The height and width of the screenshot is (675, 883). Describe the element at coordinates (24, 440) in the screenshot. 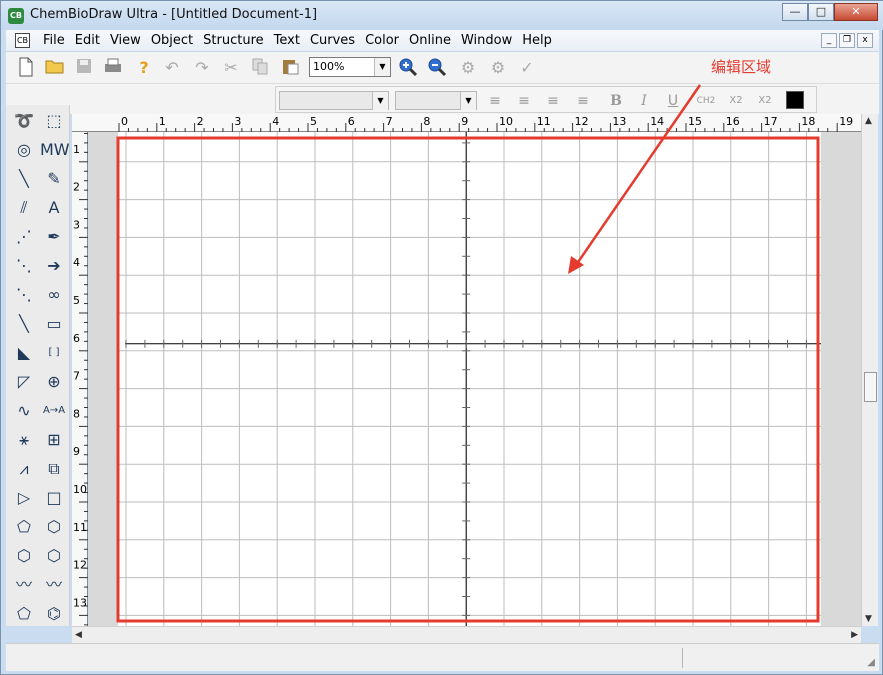

I see `chain-icon: ⚹` at that location.